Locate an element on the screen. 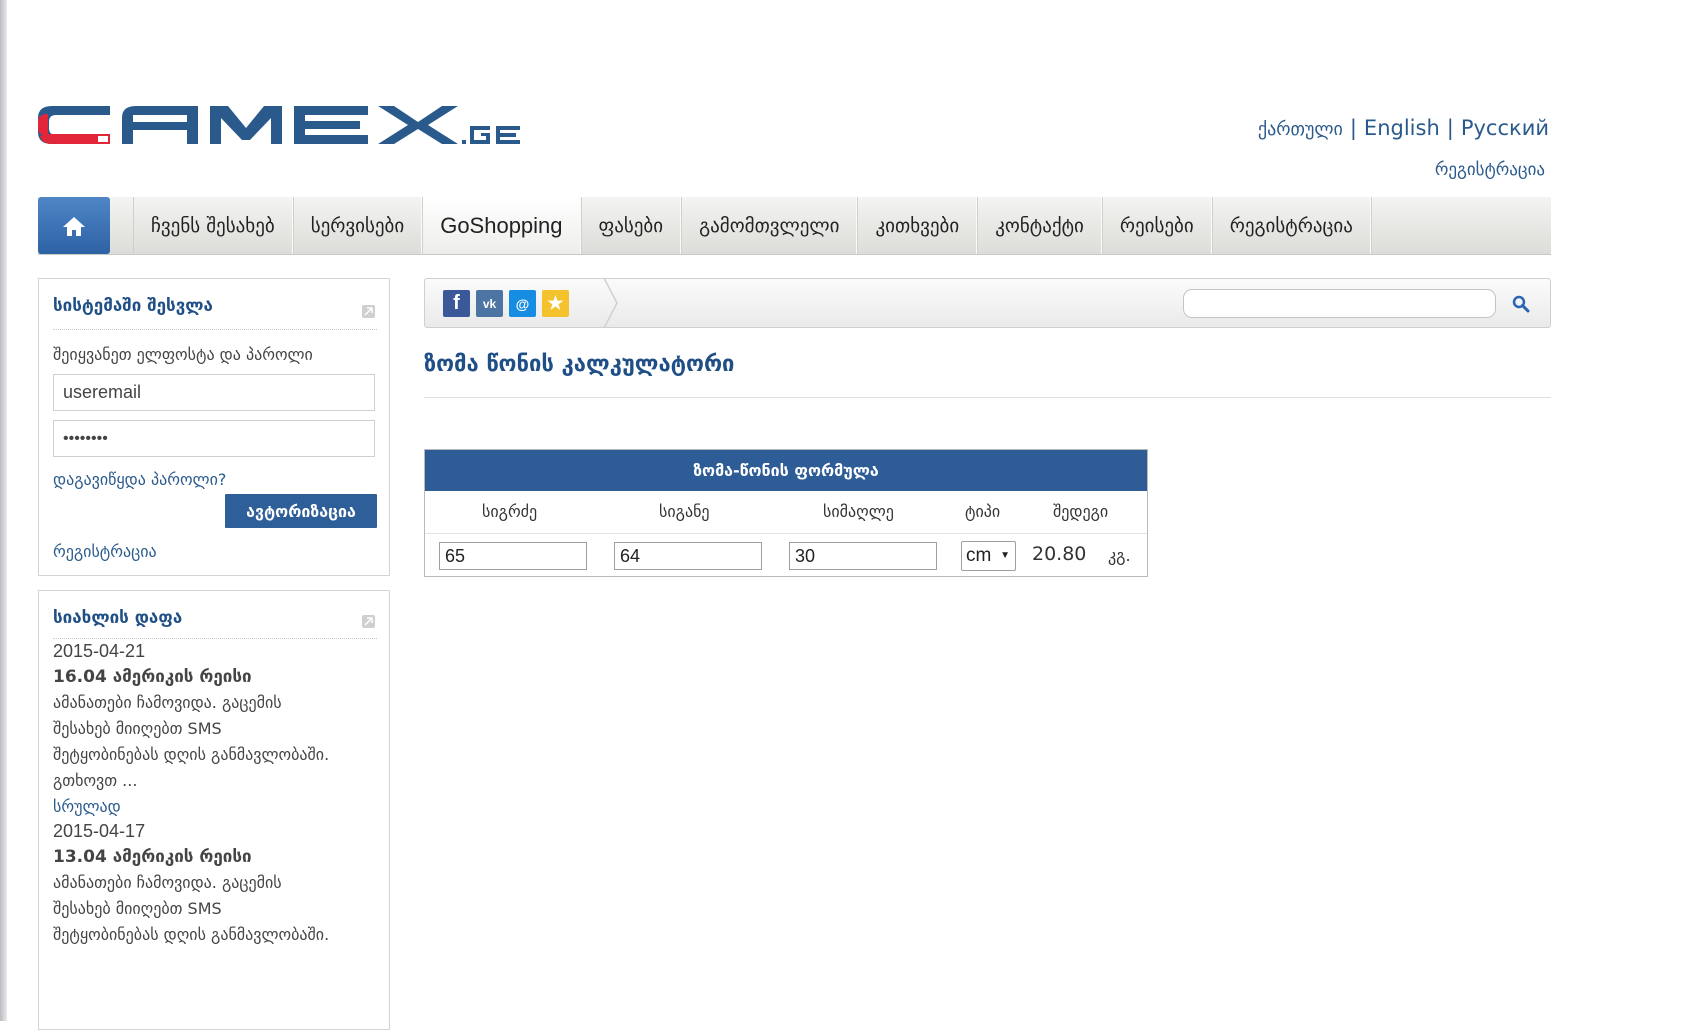  calculator-column-headers: სიგრძე სიგანე სიმაღლე ტიპი შედეგი is located at coordinates (786, 512).